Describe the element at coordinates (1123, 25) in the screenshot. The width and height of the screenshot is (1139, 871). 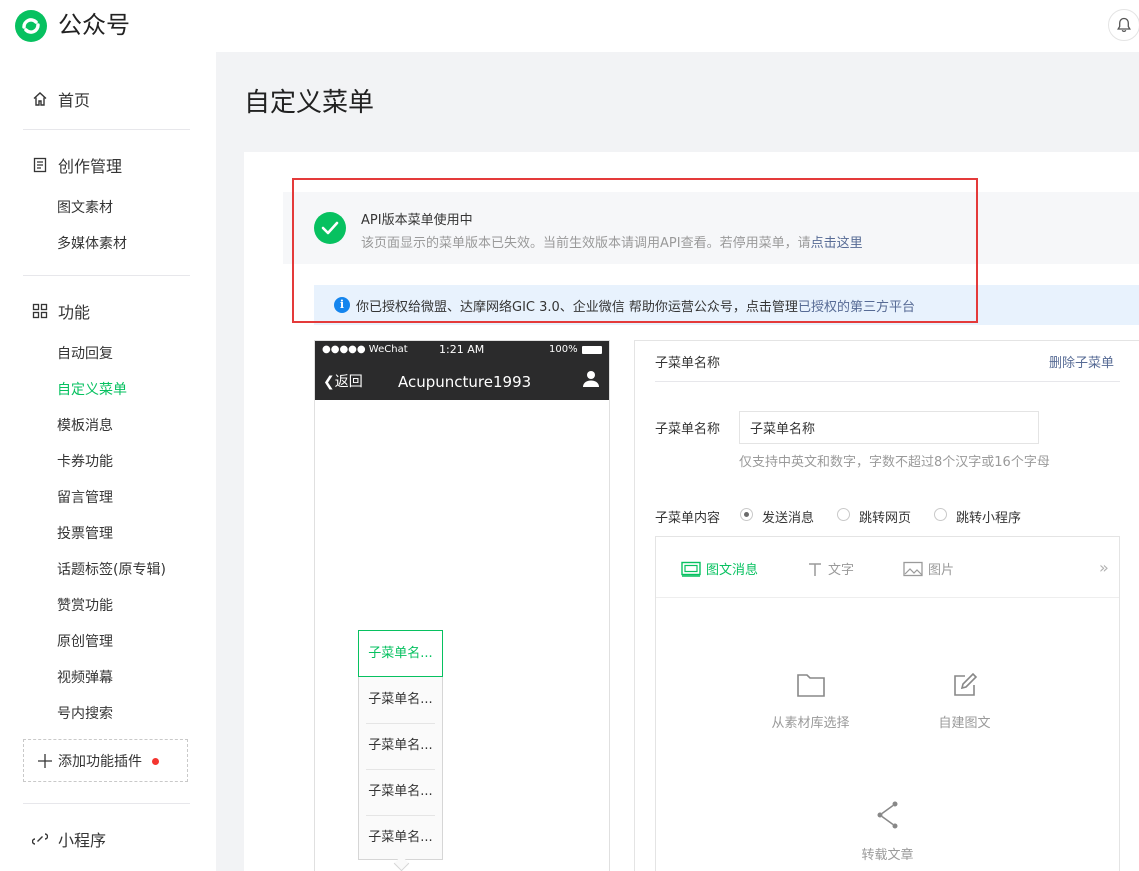
I see `notification-bell-icon` at that location.